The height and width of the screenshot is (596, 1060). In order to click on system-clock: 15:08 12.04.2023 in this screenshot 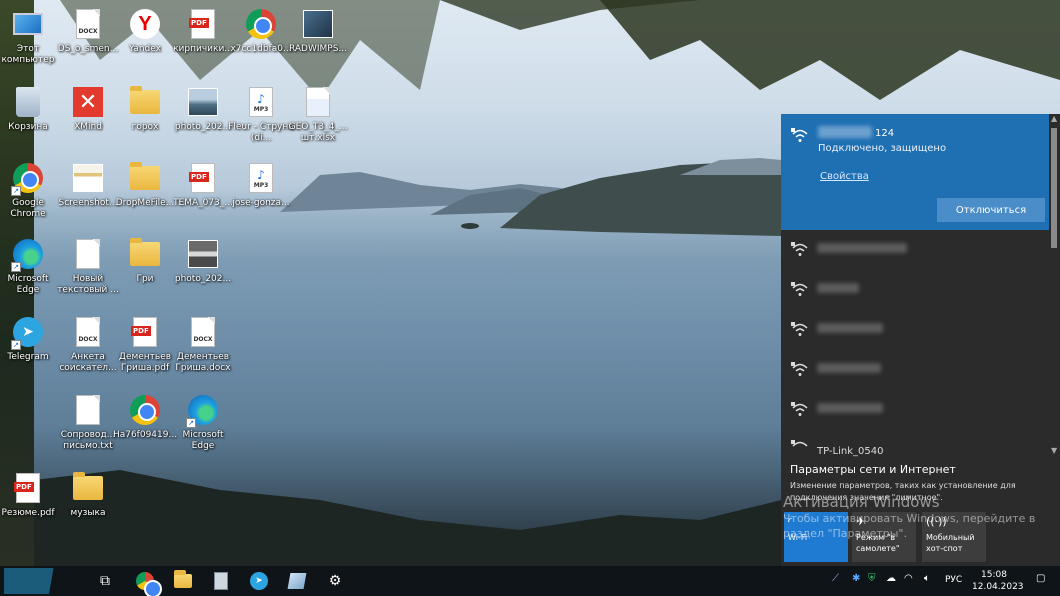, I will do `click(998, 581)`.